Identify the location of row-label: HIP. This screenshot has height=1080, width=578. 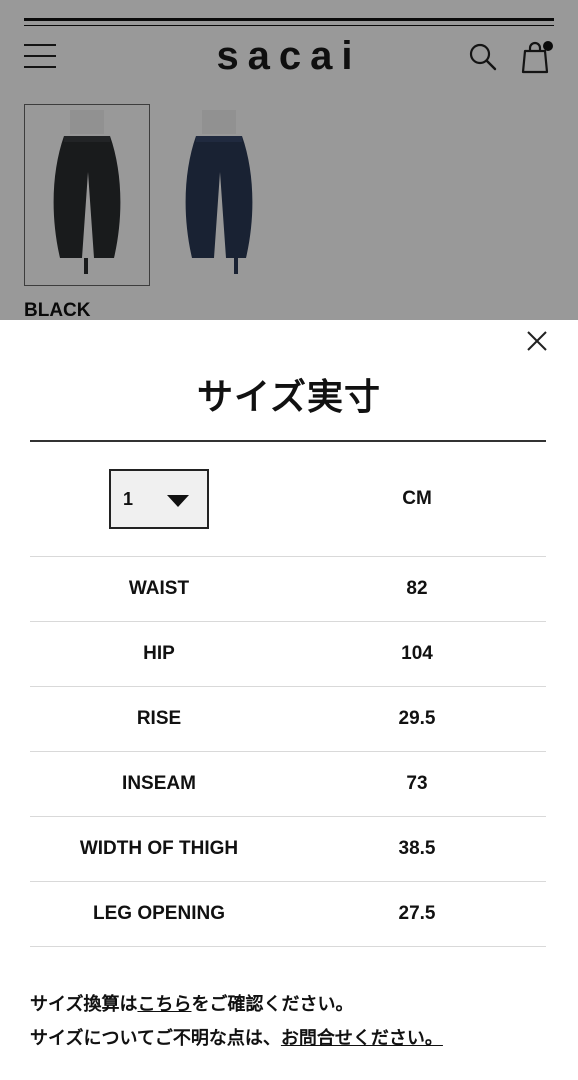
(159, 653).